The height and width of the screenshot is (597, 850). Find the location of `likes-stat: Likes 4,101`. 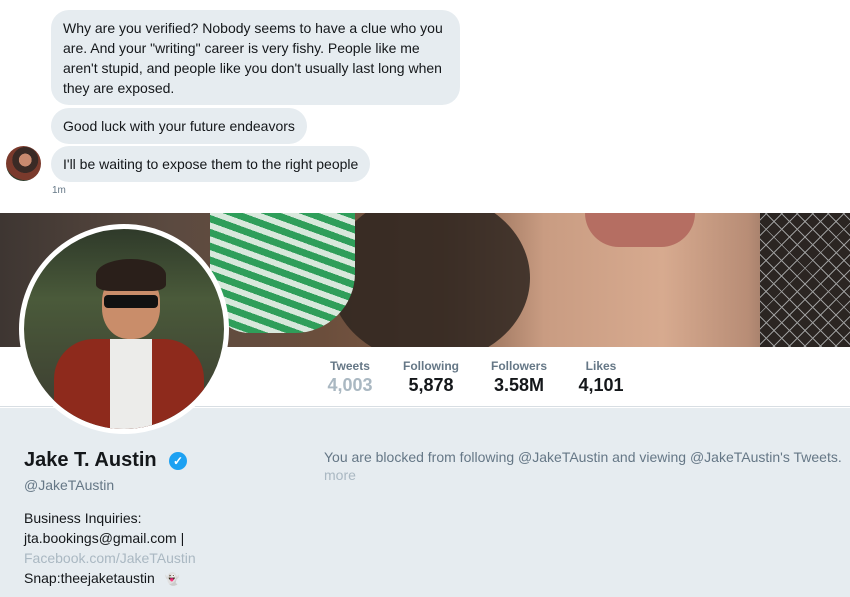

likes-stat: Likes 4,101 is located at coordinates (601, 377).